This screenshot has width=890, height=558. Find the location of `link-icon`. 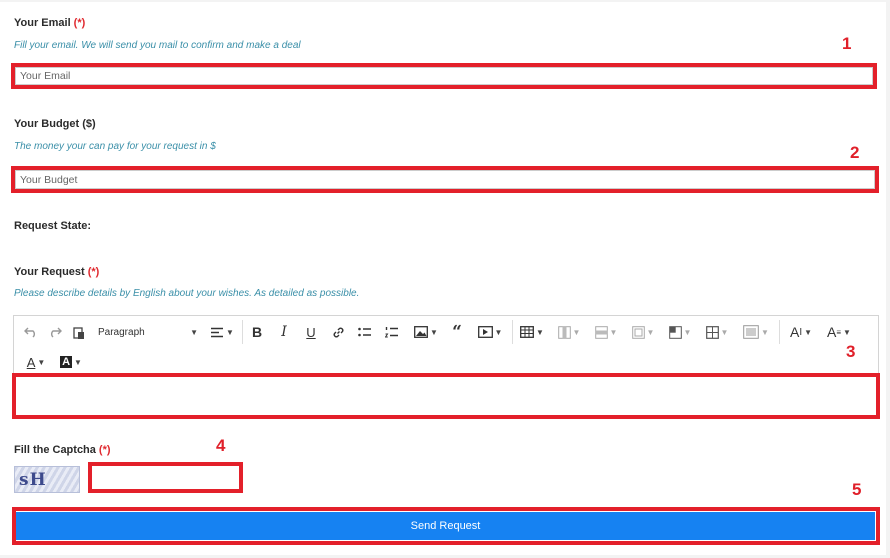

link-icon is located at coordinates (338, 332).